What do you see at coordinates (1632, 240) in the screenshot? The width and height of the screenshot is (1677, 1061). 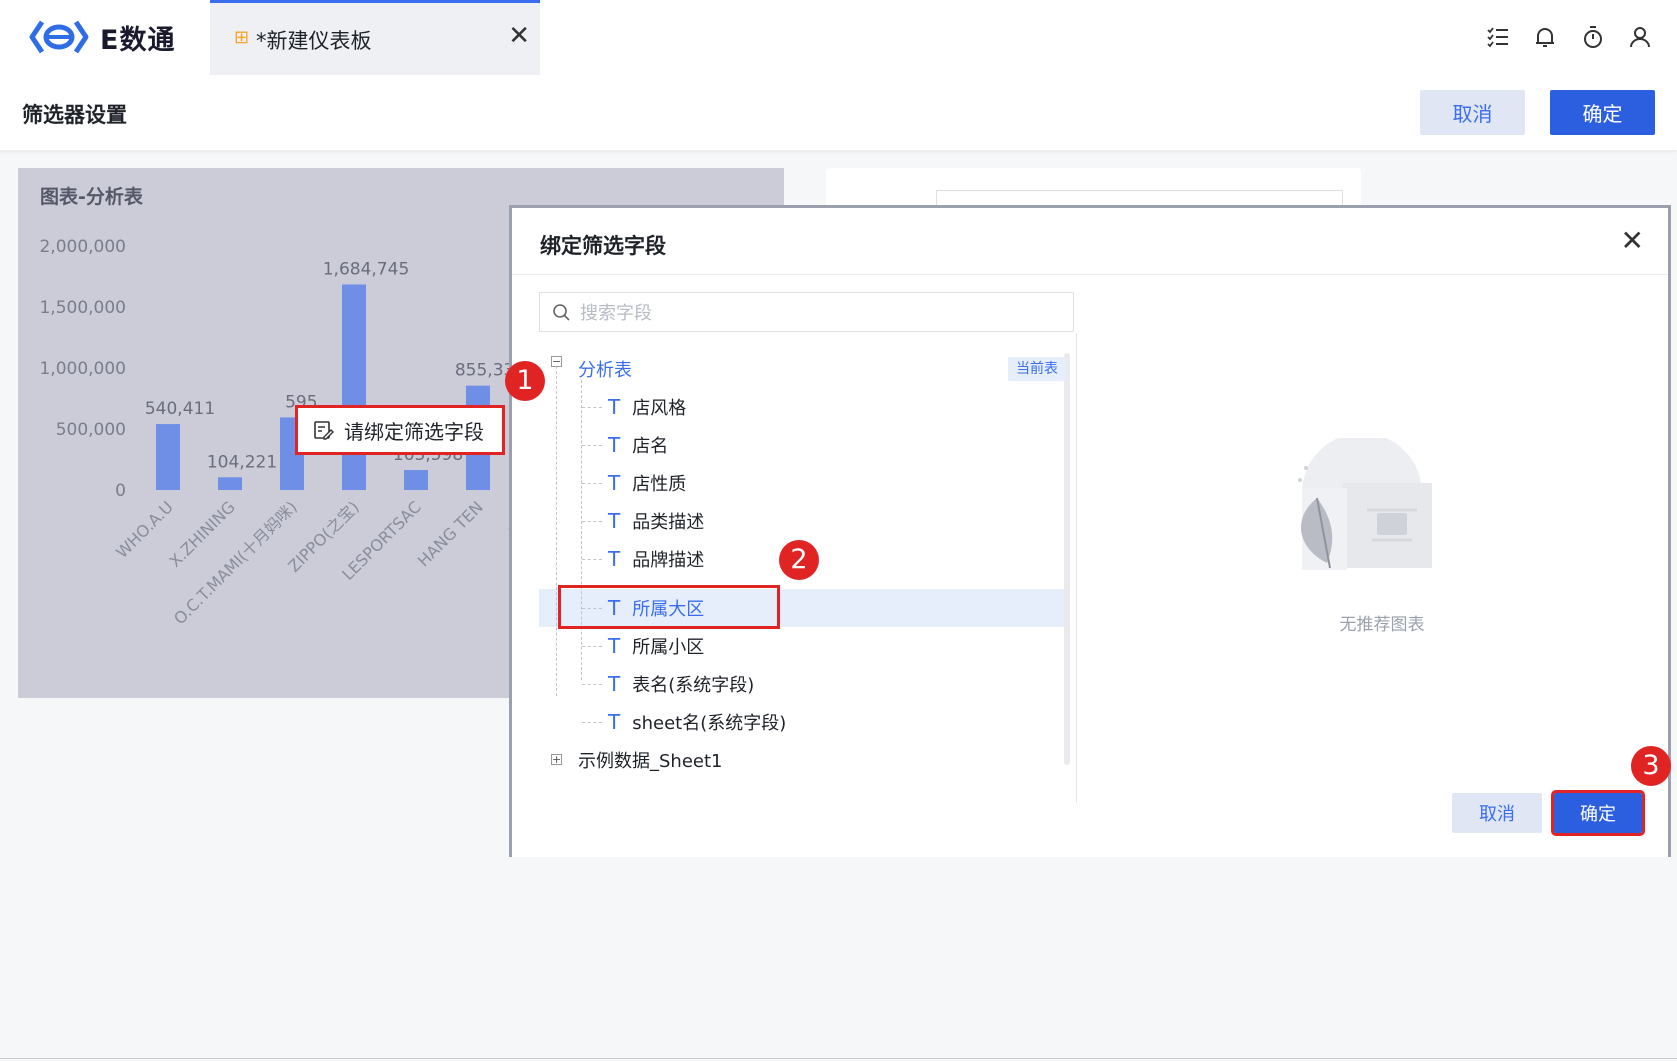 I see `close-icon: ✕` at bounding box center [1632, 240].